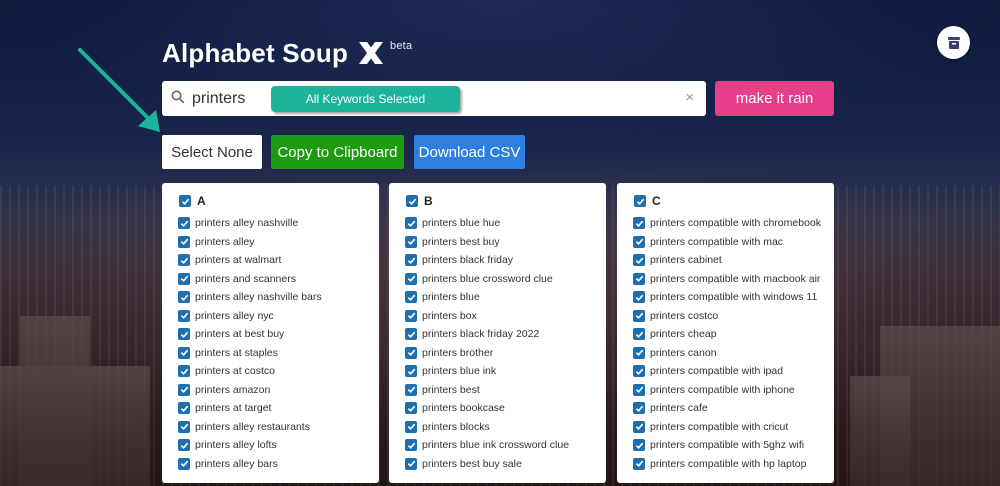 Image resolution: width=1000 pixels, height=486 pixels. What do you see at coordinates (726, 223) in the screenshot?
I see `keyword-row: printers compatible with chromebook` at bounding box center [726, 223].